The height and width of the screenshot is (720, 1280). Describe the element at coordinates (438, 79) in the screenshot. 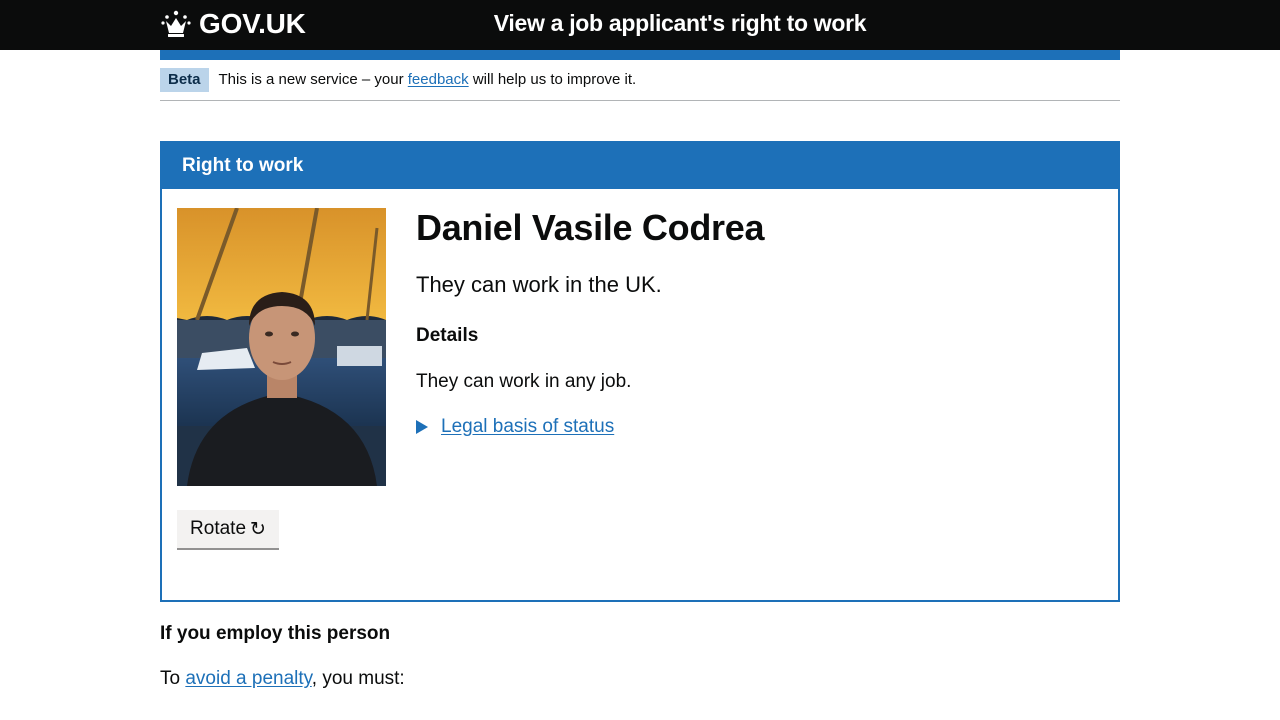

I see `feedback-link: feedback` at that location.